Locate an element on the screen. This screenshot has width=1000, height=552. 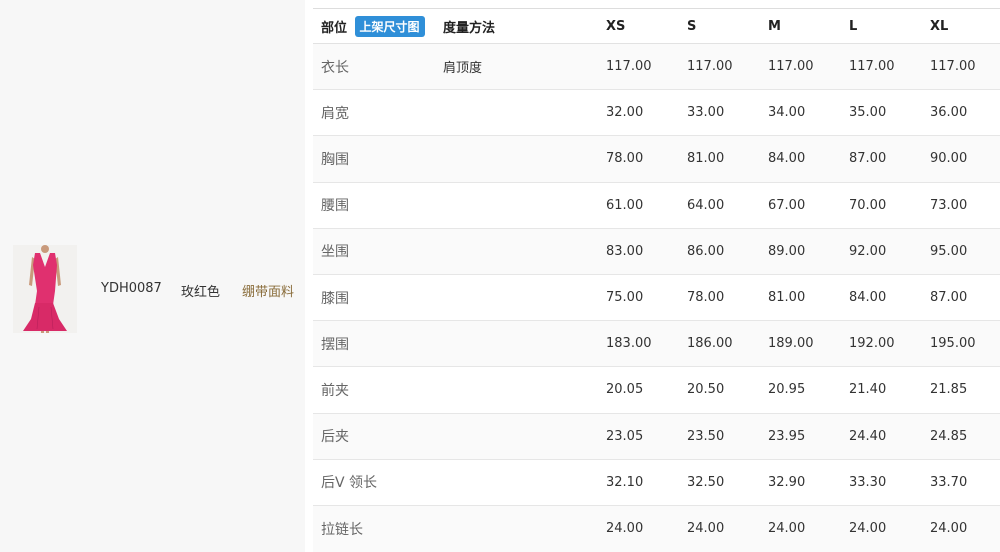
cell-m: 89.00 is located at coordinates (808, 251).